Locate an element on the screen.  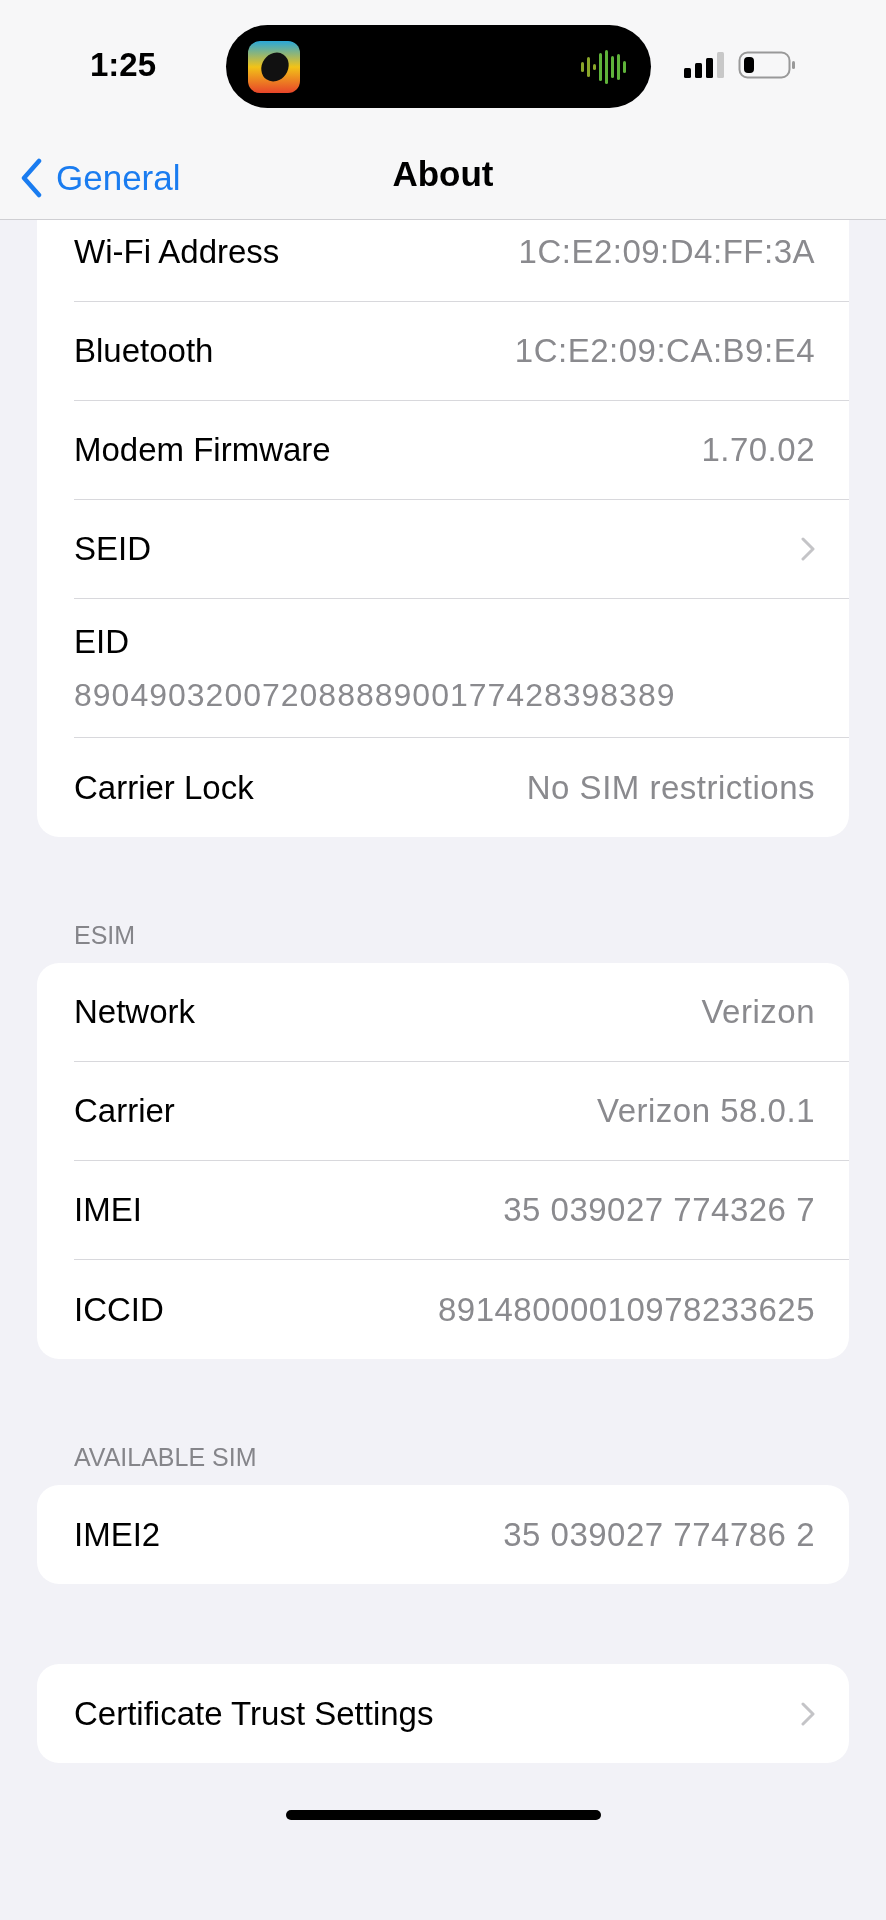
row-value: 1C:E2:09:D4:FF:3A is located at coordinates (666, 252).